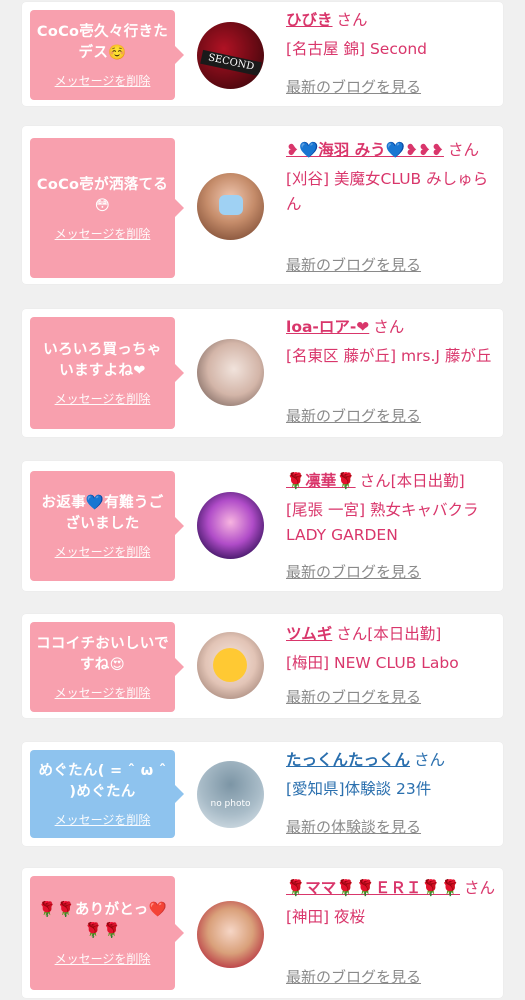 The height and width of the screenshot is (1000, 525). I want to click on message-bubble: 🌹🌹ありがとっ❤️🌹🌹 メッセージを削除, so click(107, 933).